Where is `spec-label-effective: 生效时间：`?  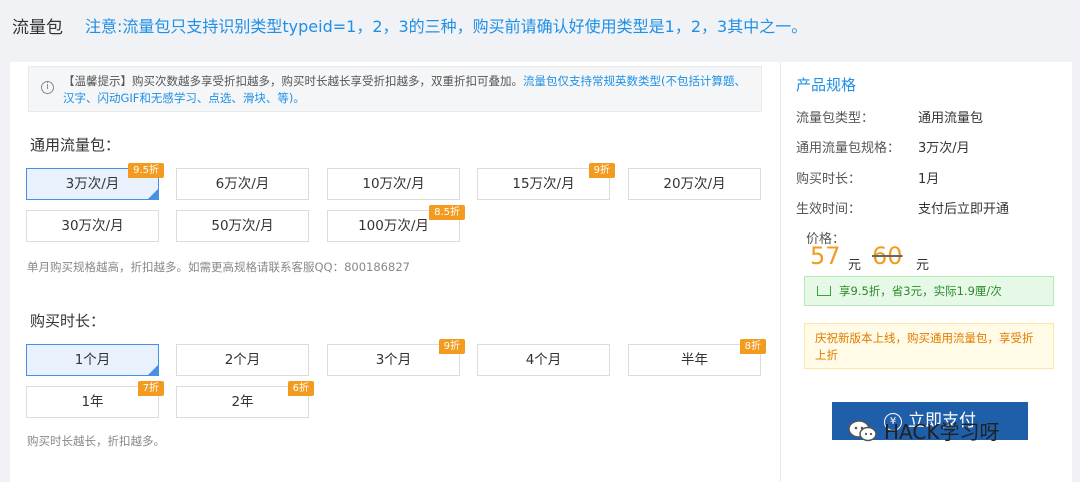 spec-label-effective: 生效时间： is located at coordinates (829, 209).